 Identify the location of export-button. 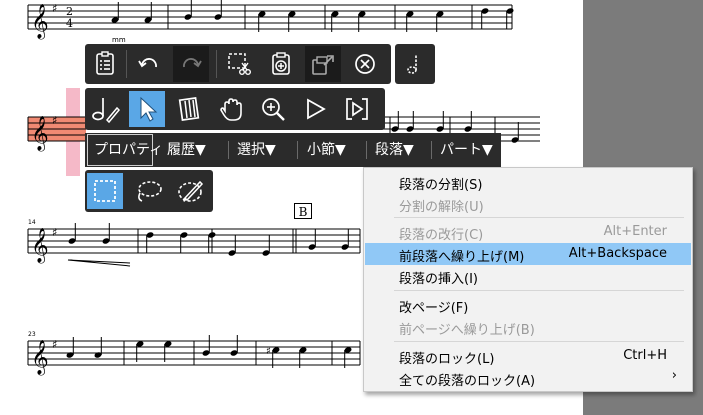
(323, 64).